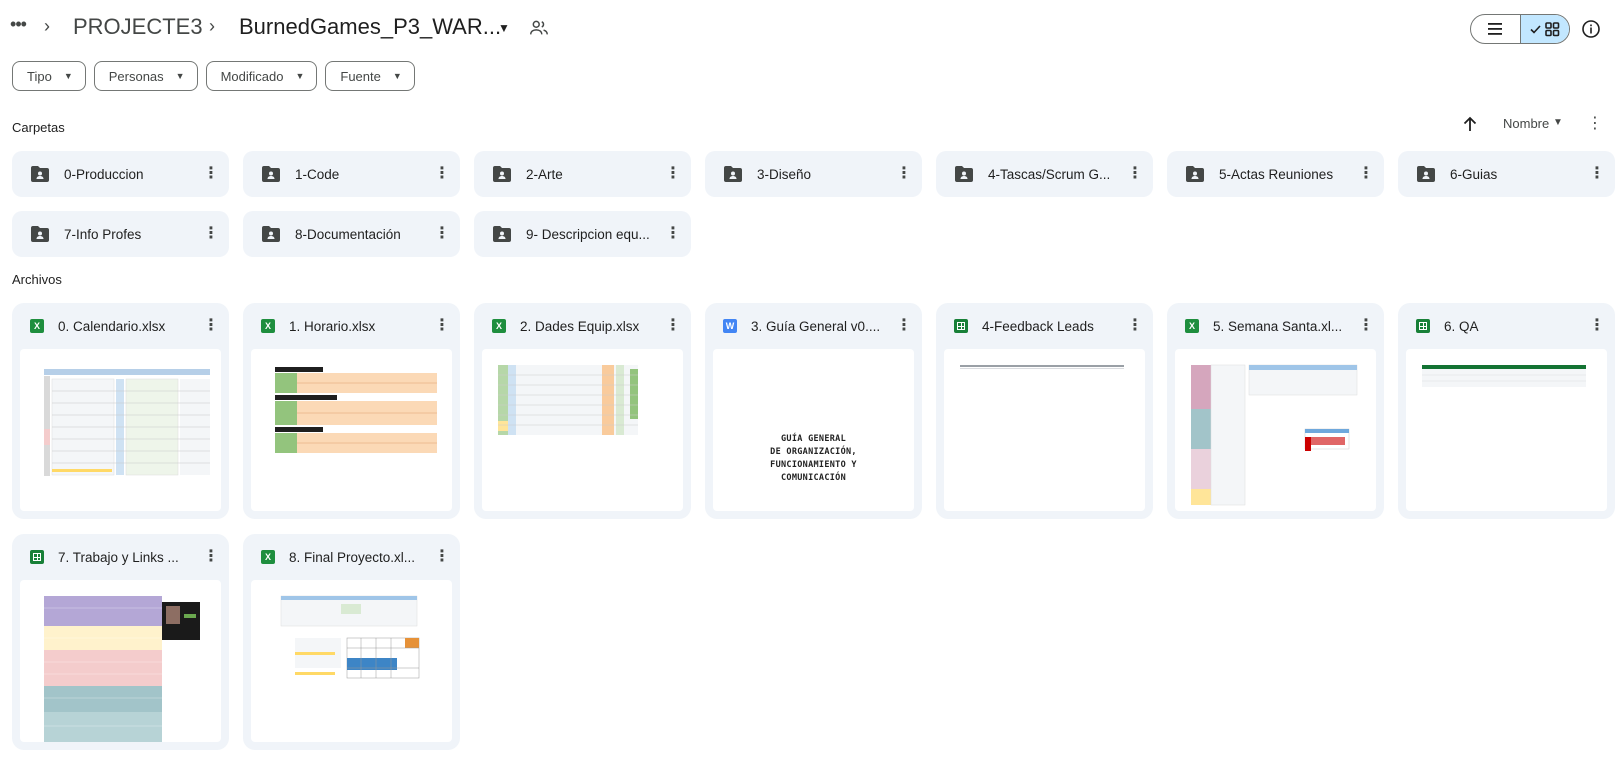  I want to click on sort-dropdown-icon: ▼, so click(1558, 122).